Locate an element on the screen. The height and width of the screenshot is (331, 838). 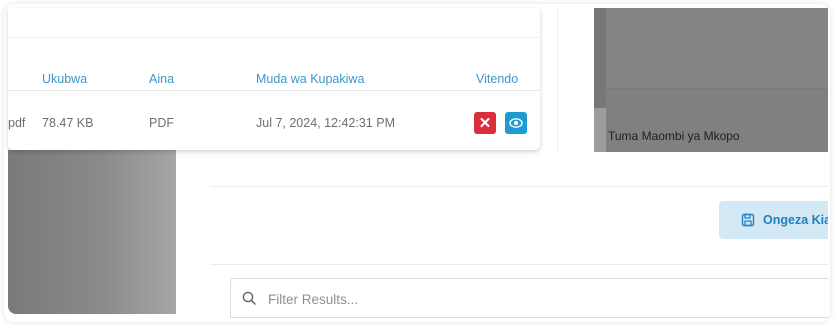
floppy-disk-icon is located at coordinates (748, 220).